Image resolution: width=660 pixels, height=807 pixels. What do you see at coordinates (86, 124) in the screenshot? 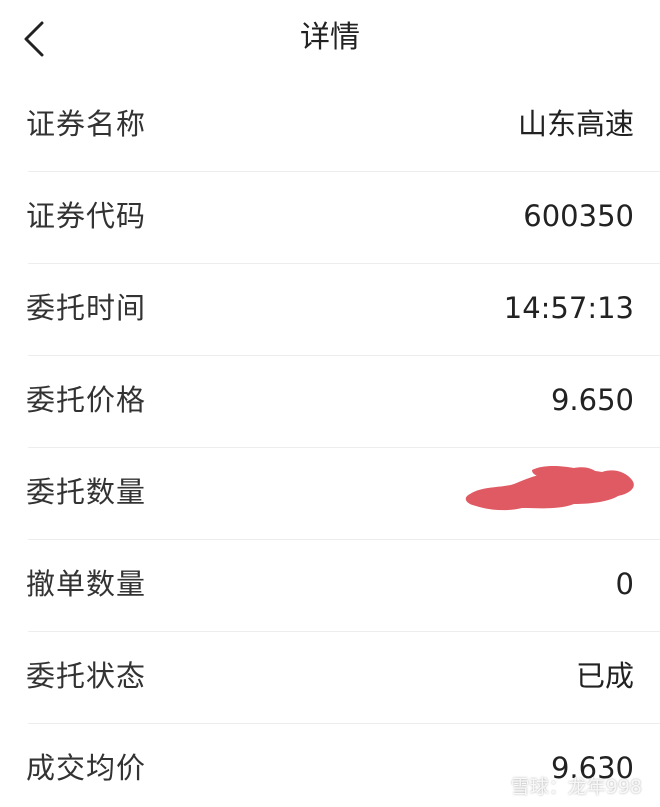
I see `row-label: 证券名称` at bounding box center [86, 124].